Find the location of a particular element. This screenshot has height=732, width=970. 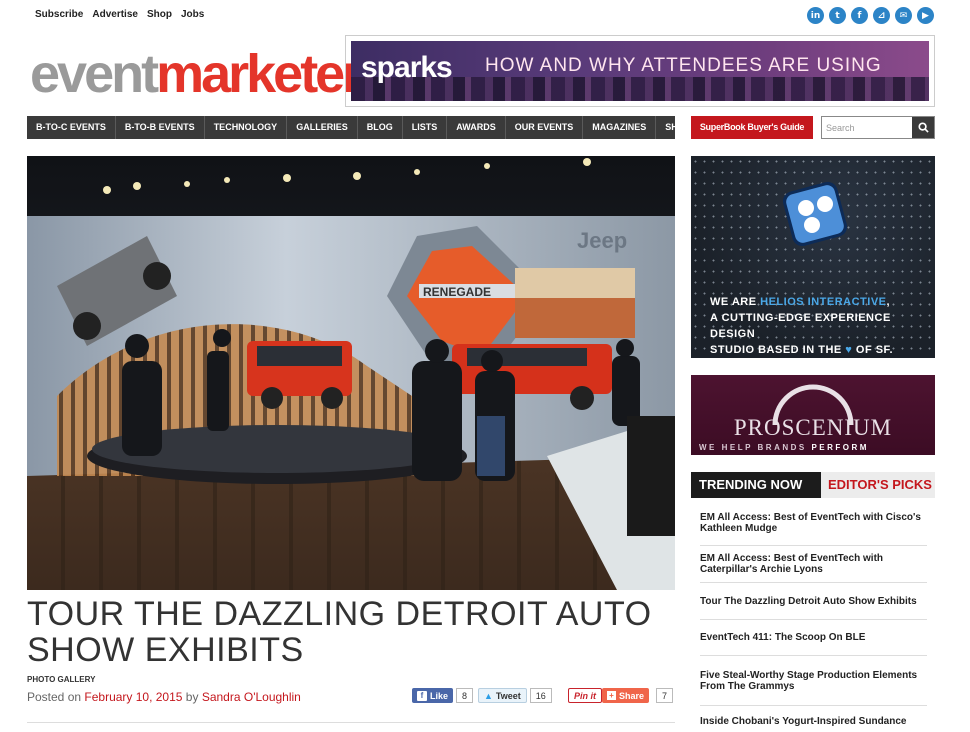

helios-line1-prefix: WE ARE is located at coordinates (735, 302).